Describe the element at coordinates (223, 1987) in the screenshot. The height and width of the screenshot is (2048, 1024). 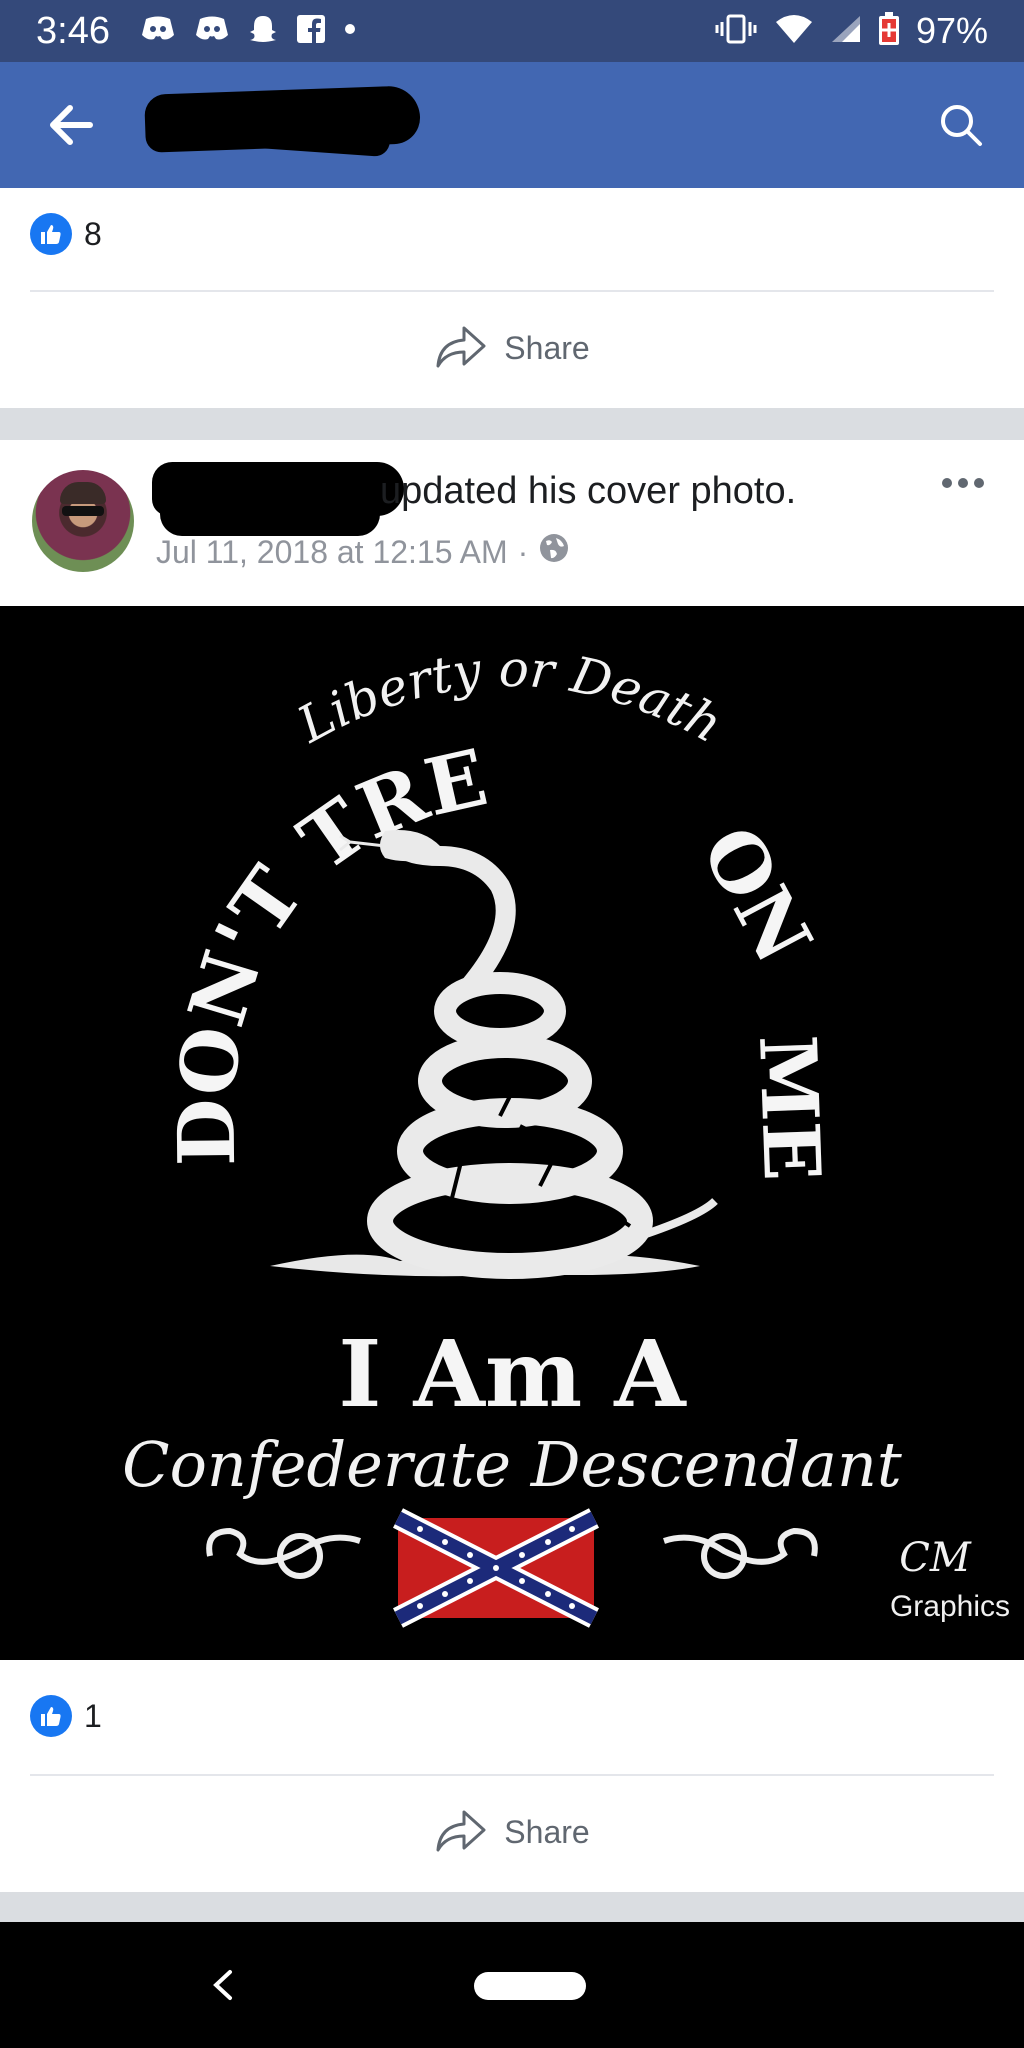
I see `nav-back-icon` at that location.